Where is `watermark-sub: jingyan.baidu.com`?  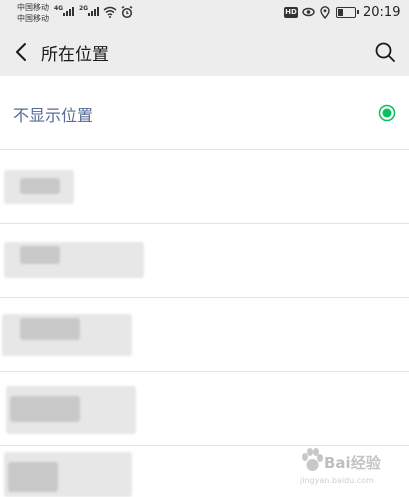
watermark-sub: jingyan.baidu.com is located at coordinates (337, 480).